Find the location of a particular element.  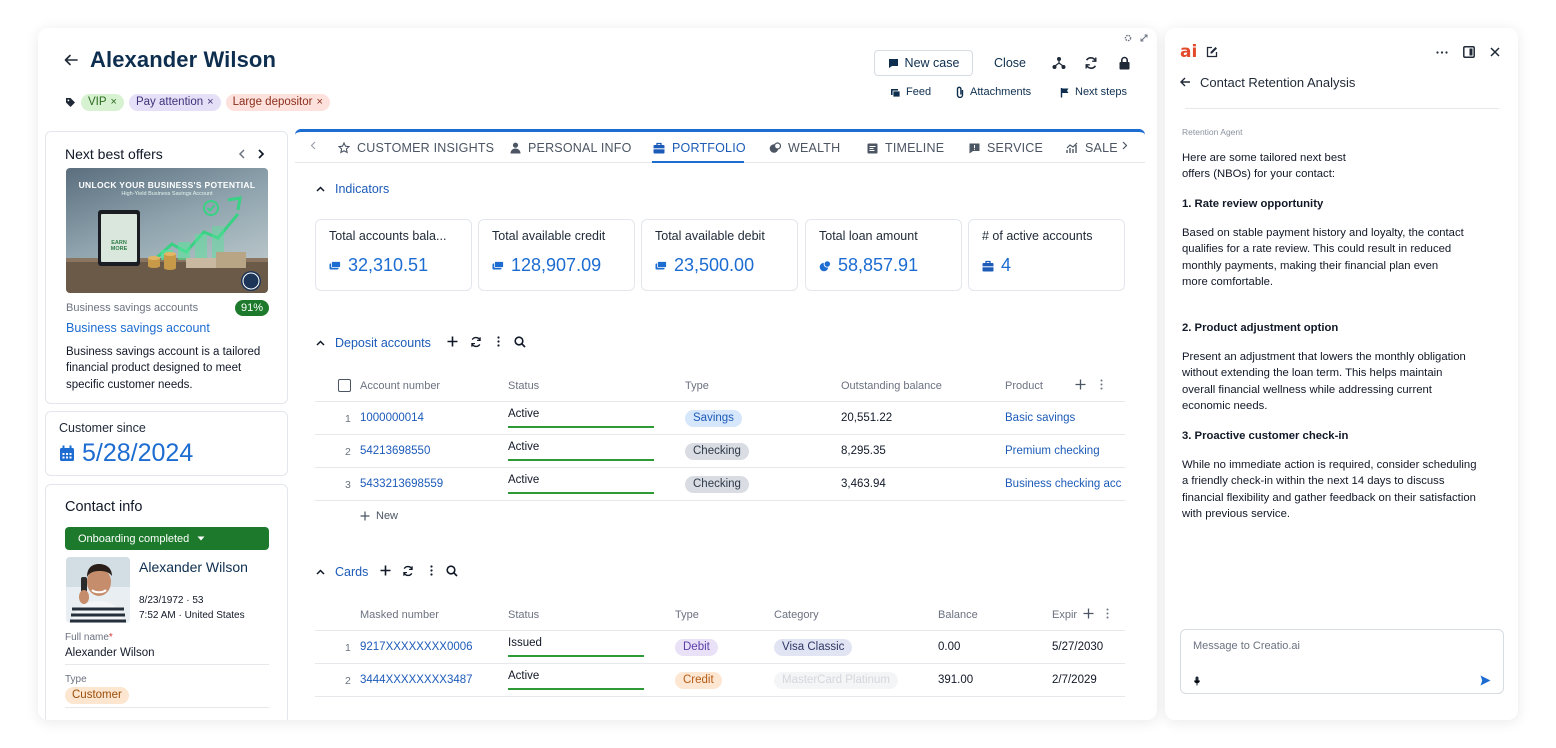

kpi-total-loan-amount: Total loan amount 58,857.91 is located at coordinates (883, 255).